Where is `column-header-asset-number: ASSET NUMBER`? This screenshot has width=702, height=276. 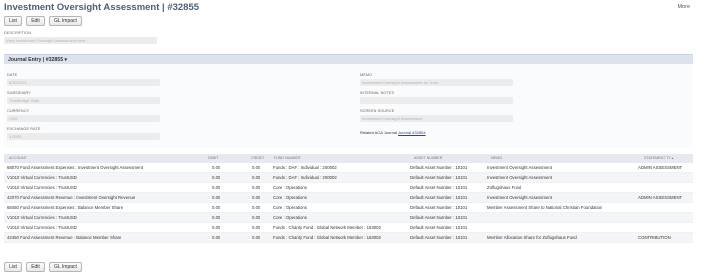 column-header-asset-number: ASSET NUMBER is located at coordinates (428, 158).